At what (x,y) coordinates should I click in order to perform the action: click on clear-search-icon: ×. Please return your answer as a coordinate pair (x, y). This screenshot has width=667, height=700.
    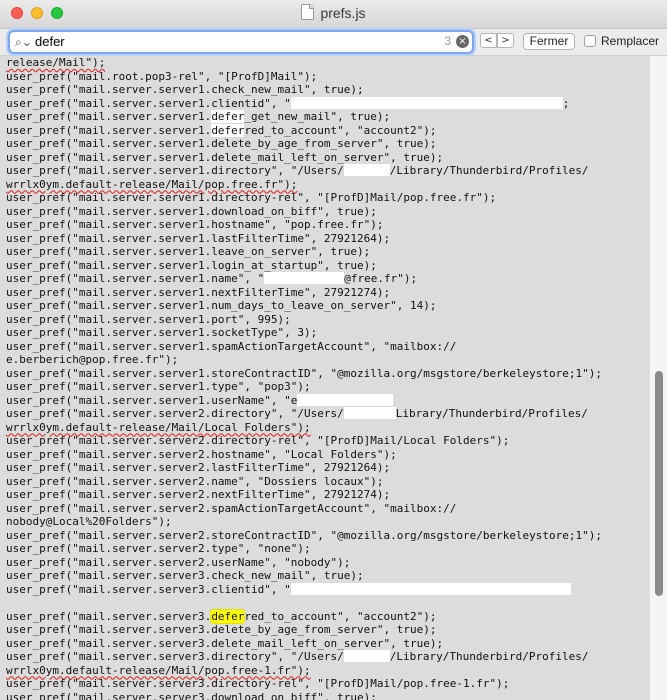
    Looking at the image, I should click on (462, 41).